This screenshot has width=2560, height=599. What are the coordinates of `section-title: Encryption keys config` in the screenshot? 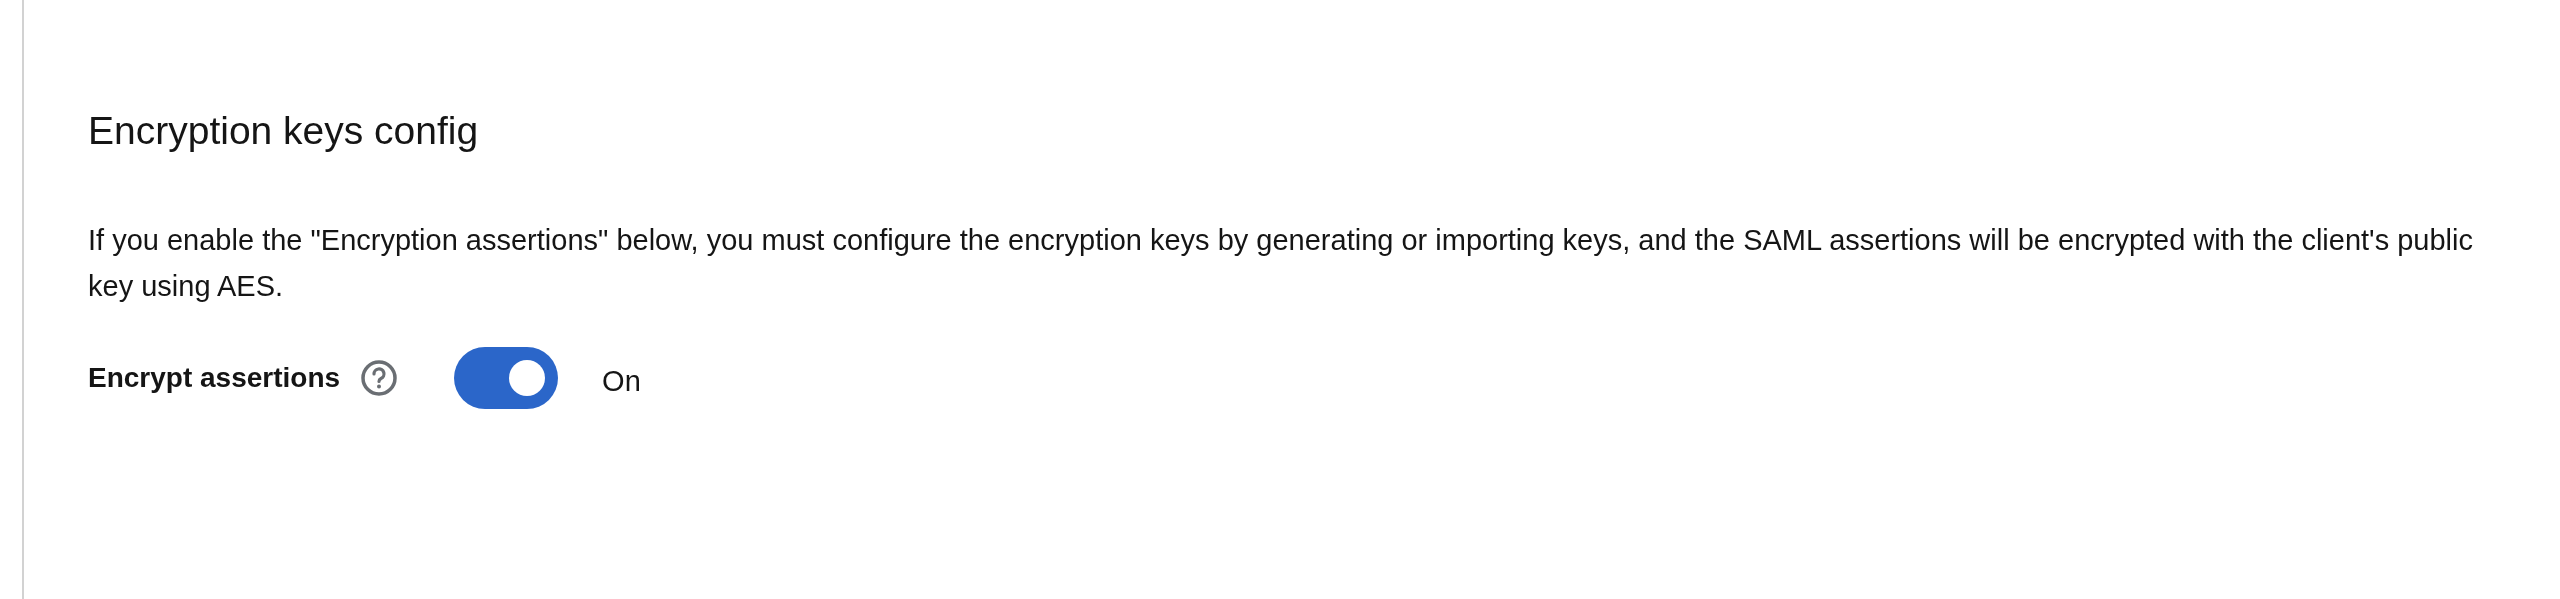 It's located at (284, 131).